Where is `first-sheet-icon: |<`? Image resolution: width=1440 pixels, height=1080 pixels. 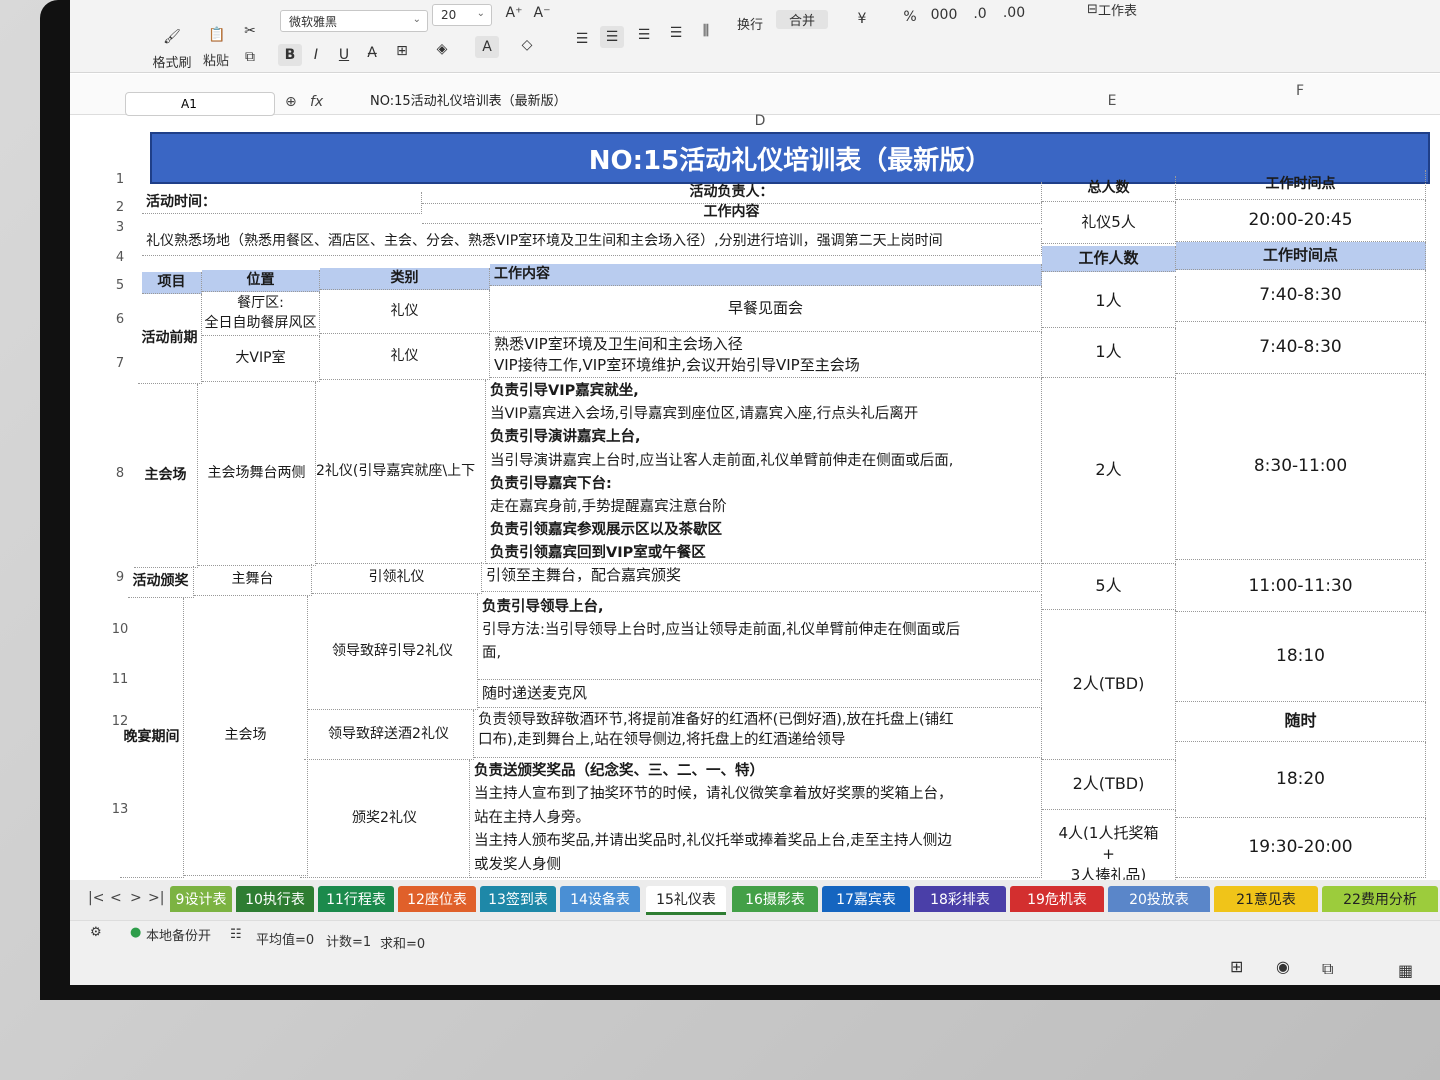
first-sheet-icon: |< is located at coordinates (96, 898).